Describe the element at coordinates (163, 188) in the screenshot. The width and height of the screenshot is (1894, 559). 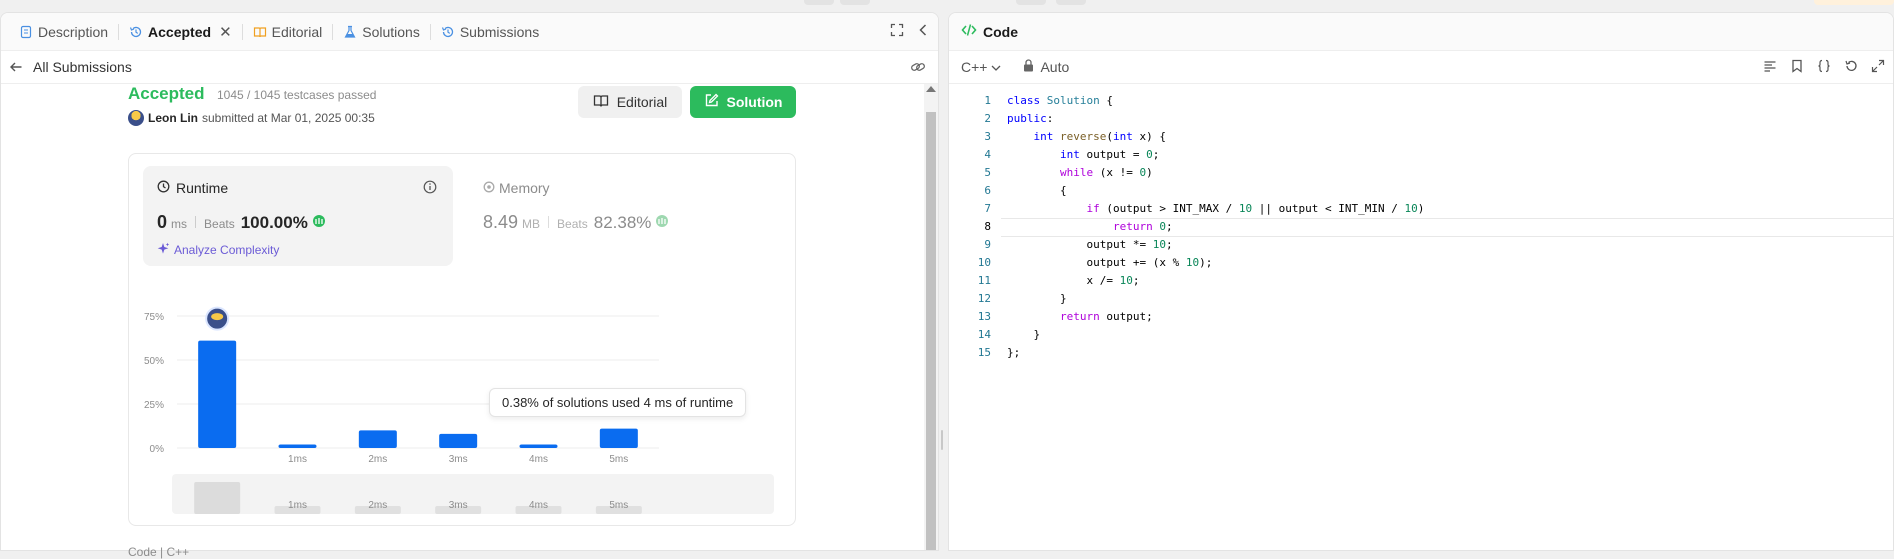
I see `clock-icon` at that location.